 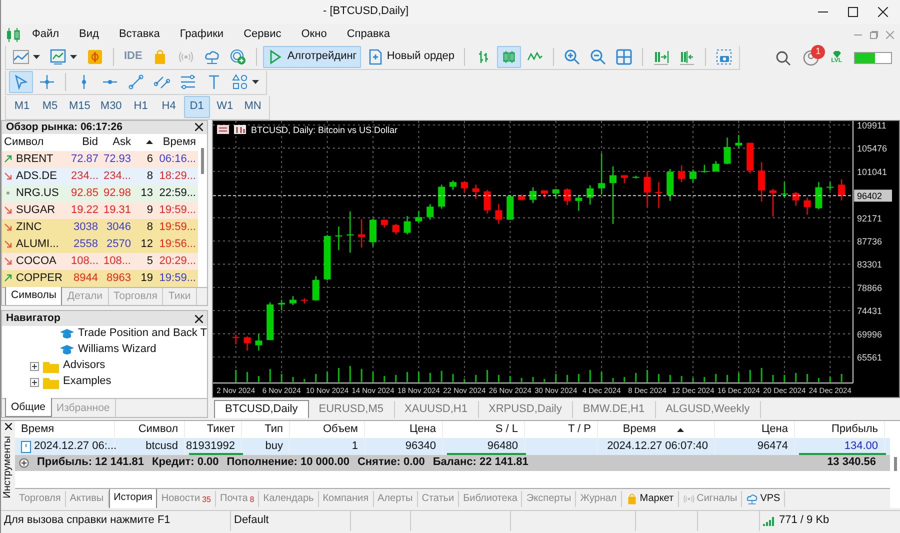 I want to click on panel-tab: Символы, so click(x=33, y=295).